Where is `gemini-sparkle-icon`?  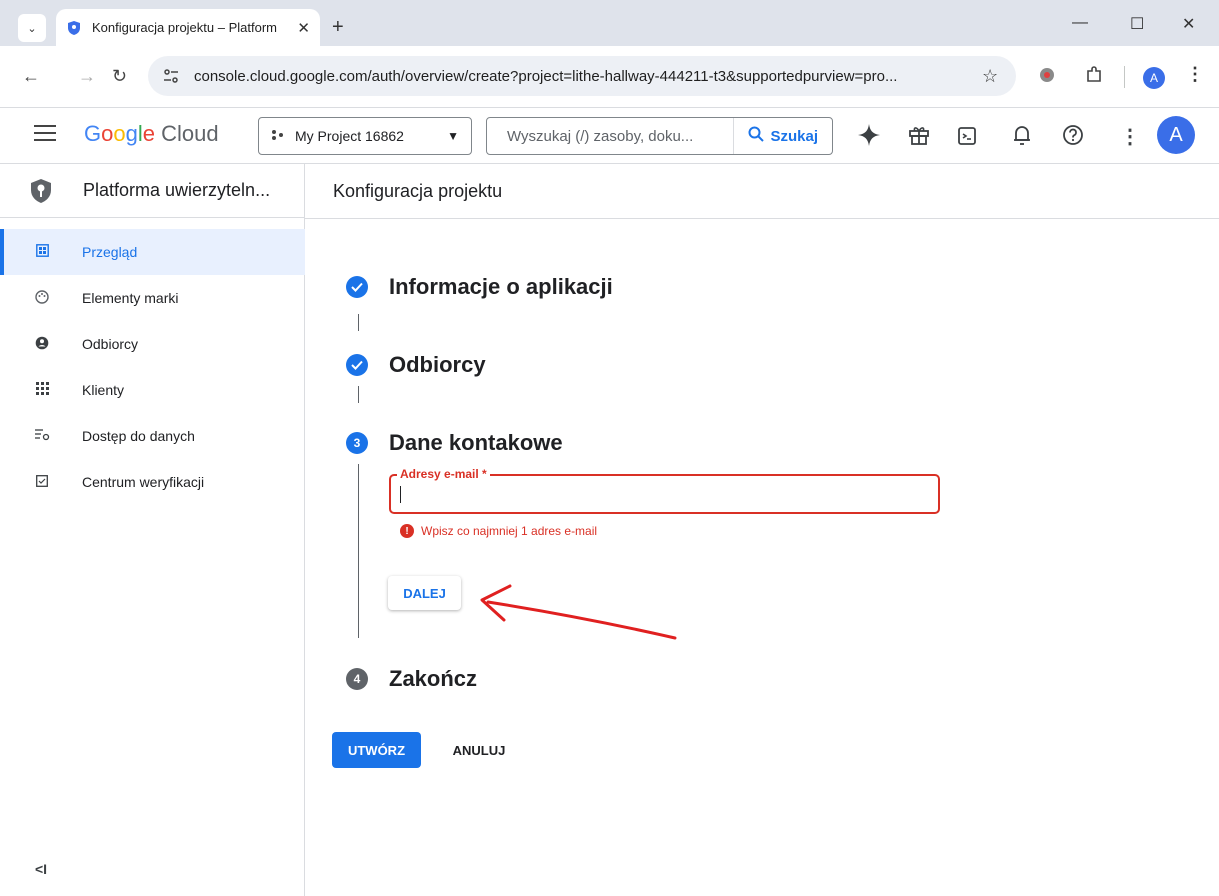
gemini-sparkle-icon is located at coordinates (869, 138).